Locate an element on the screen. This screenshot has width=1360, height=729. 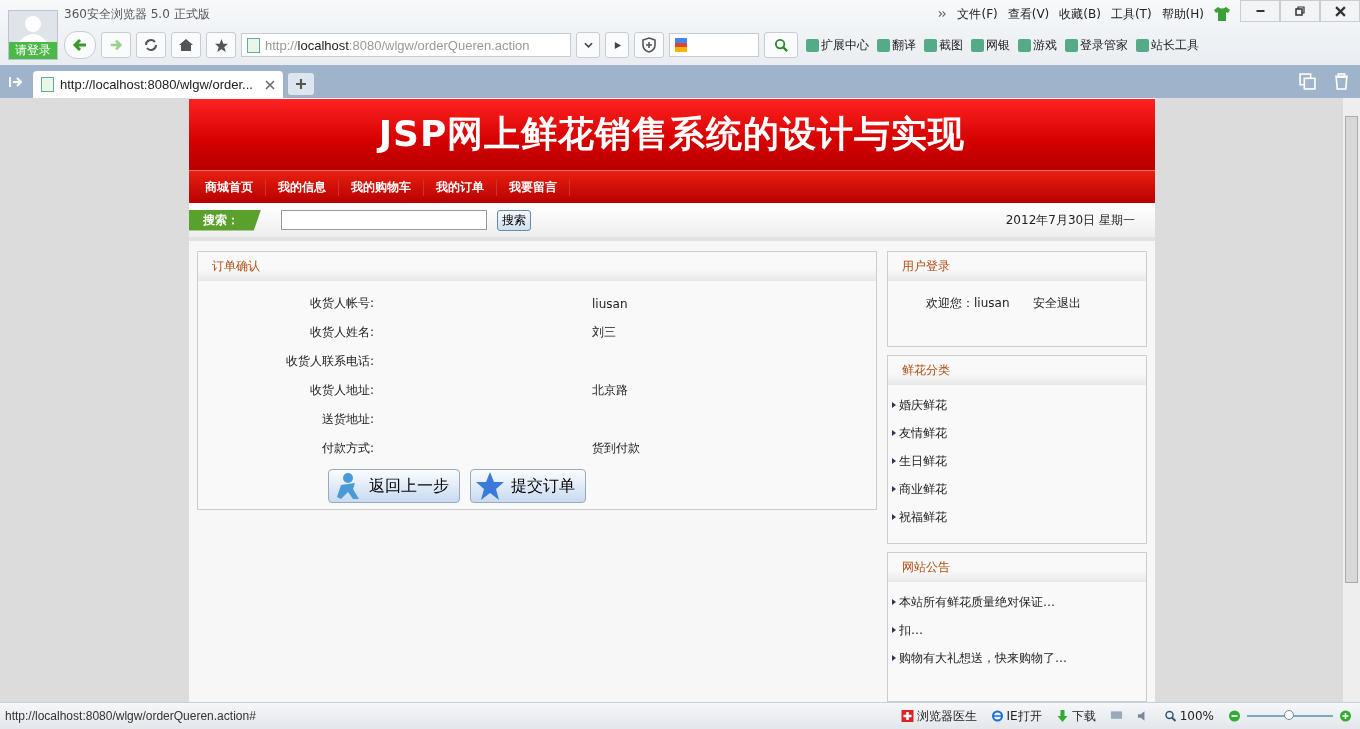
back-button is located at coordinates (80, 45).